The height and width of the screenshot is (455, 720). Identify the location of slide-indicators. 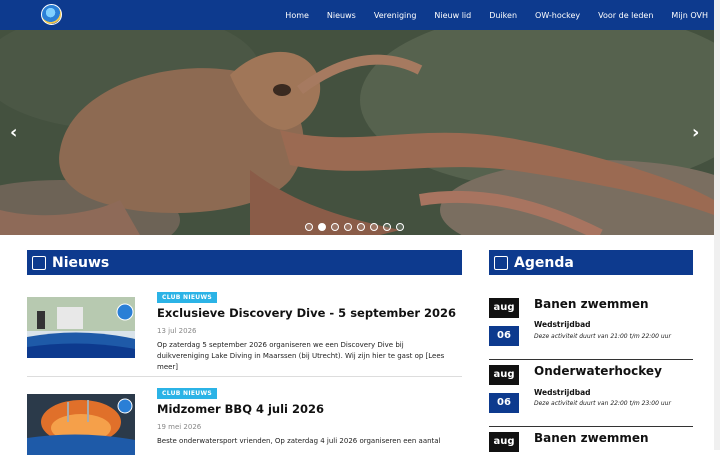
(357, 227).